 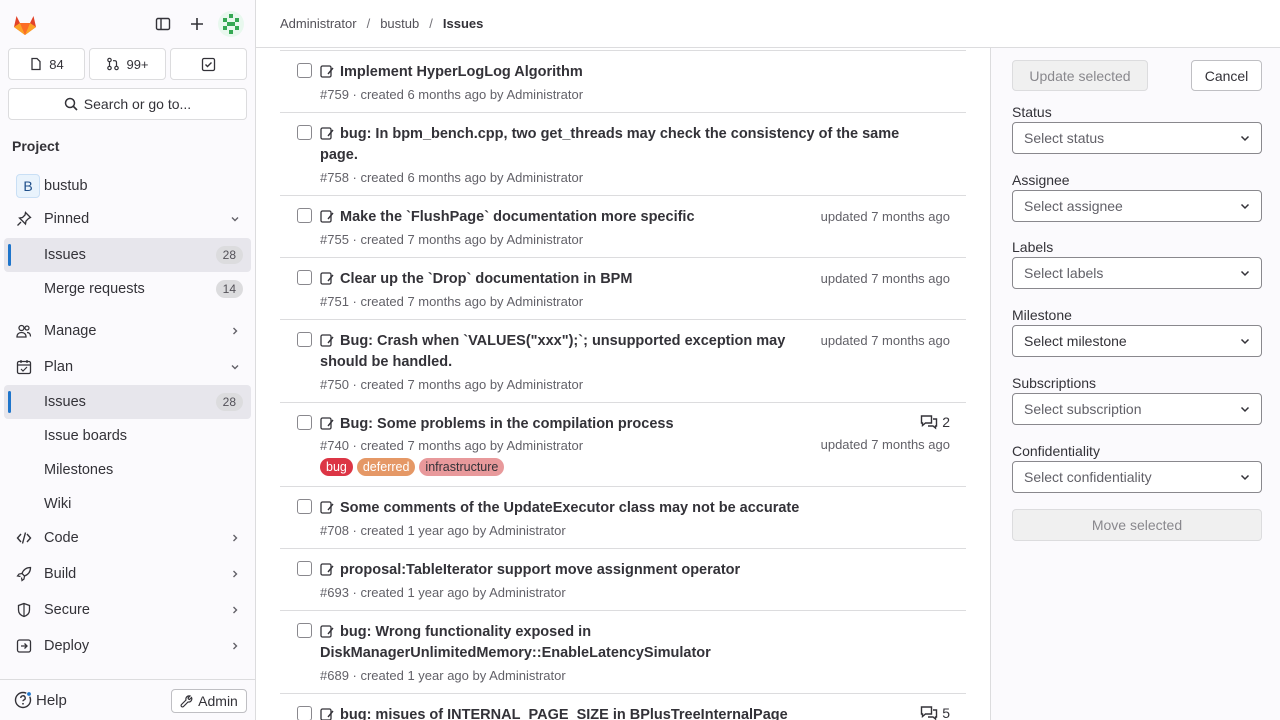 What do you see at coordinates (1137, 341) in the screenshot?
I see `milestone-dropdown: Select milestone` at bounding box center [1137, 341].